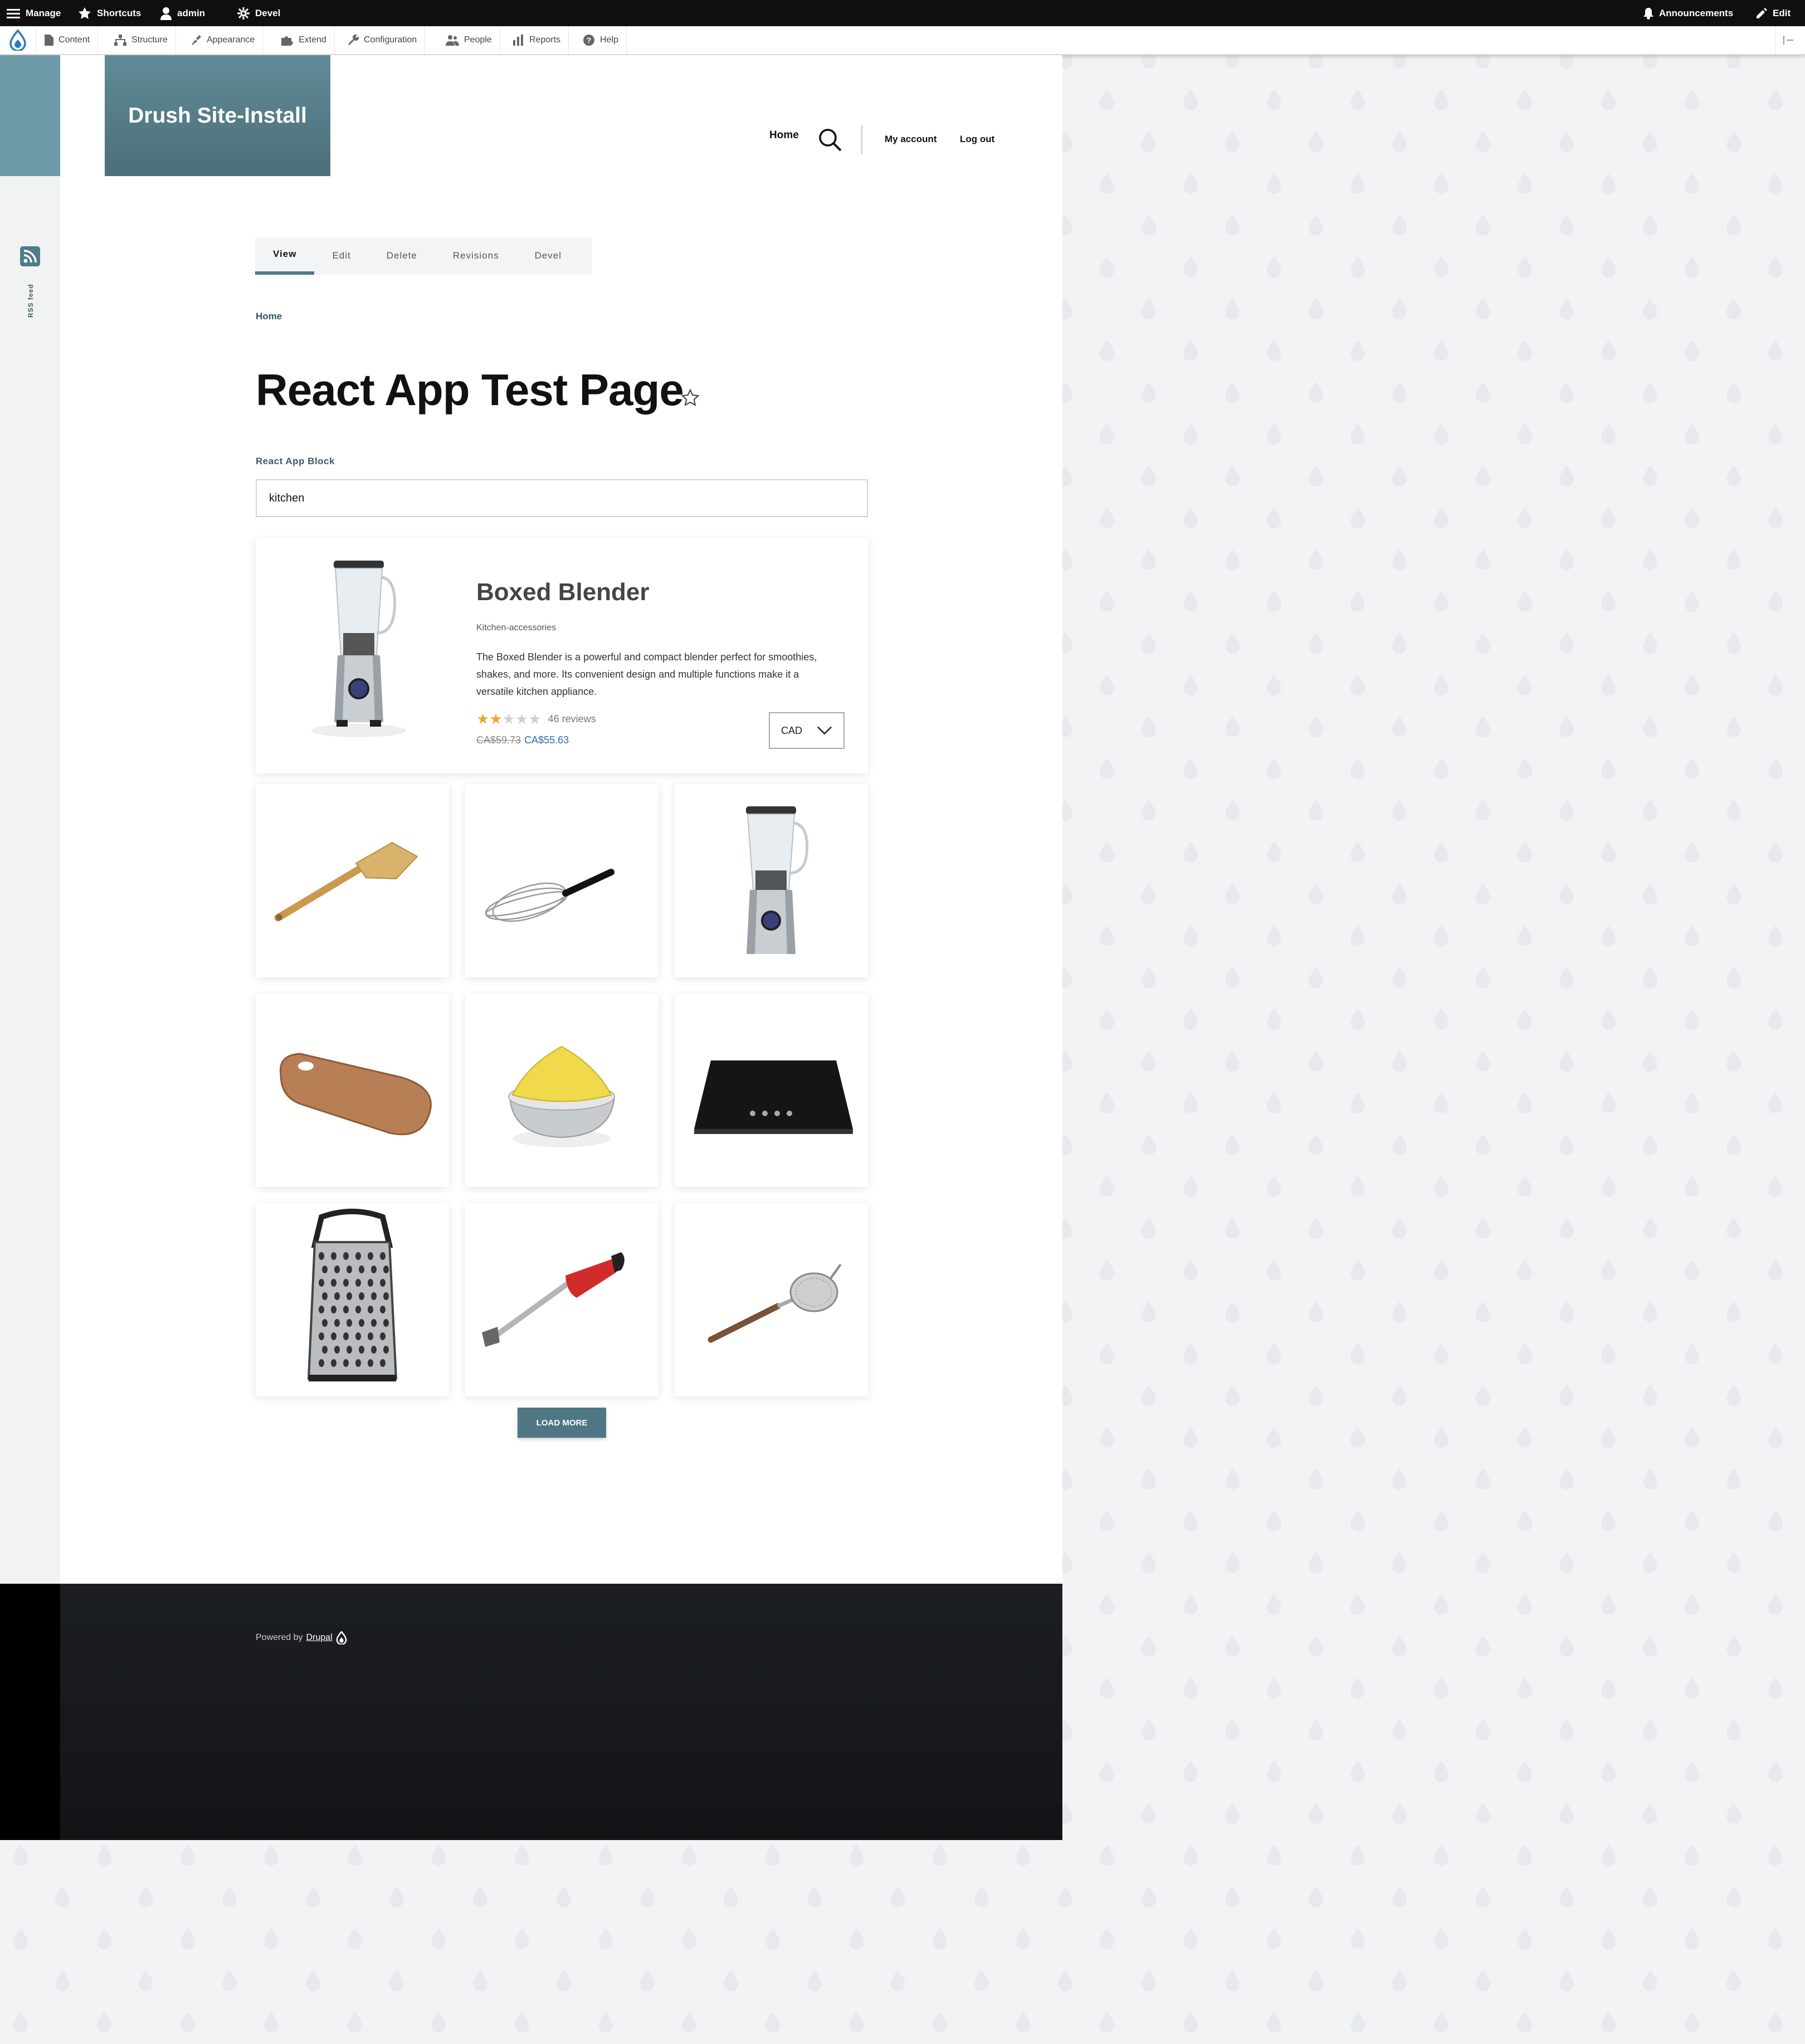  I want to click on devel-button: Devel, so click(258, 13).